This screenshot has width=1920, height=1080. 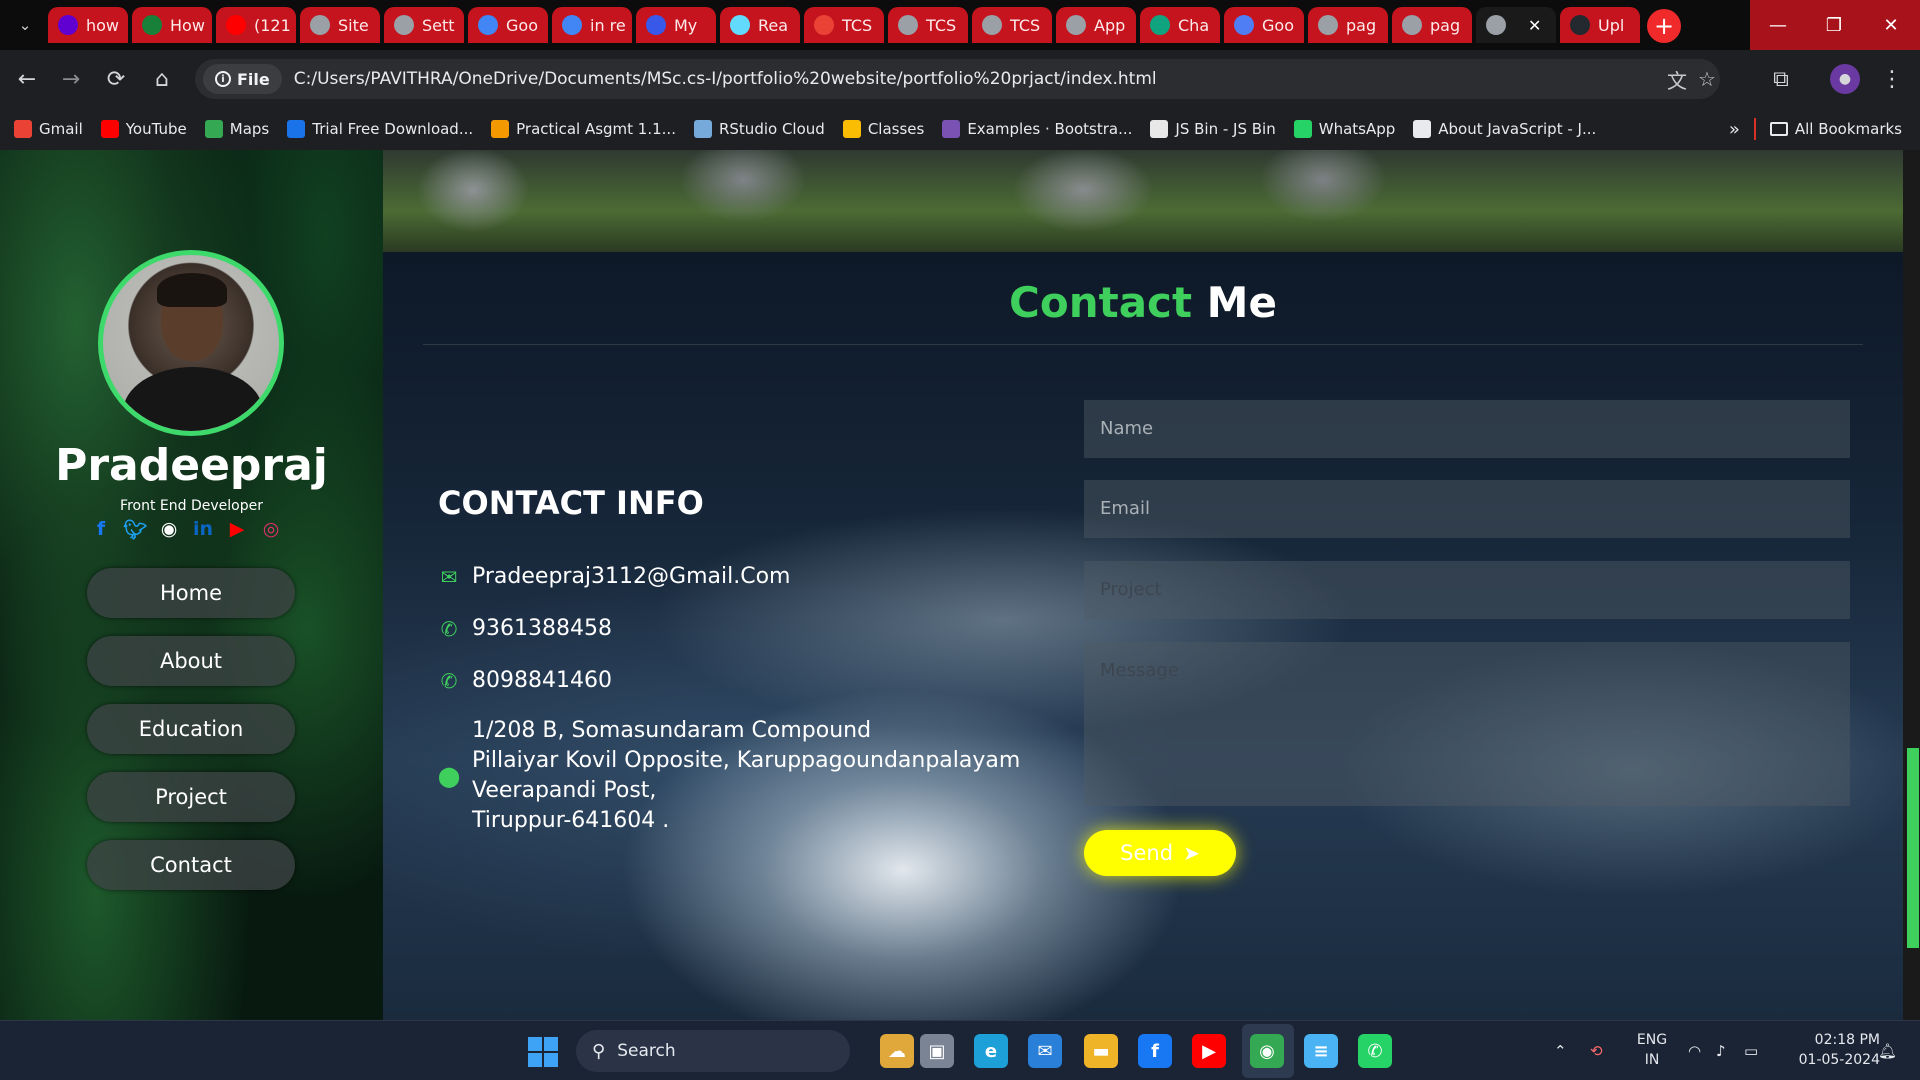 What do you see at coordinates (191, 865) in the screenshot?
I see `nav-item-contact: Contact` at bounding box center [191, 865].